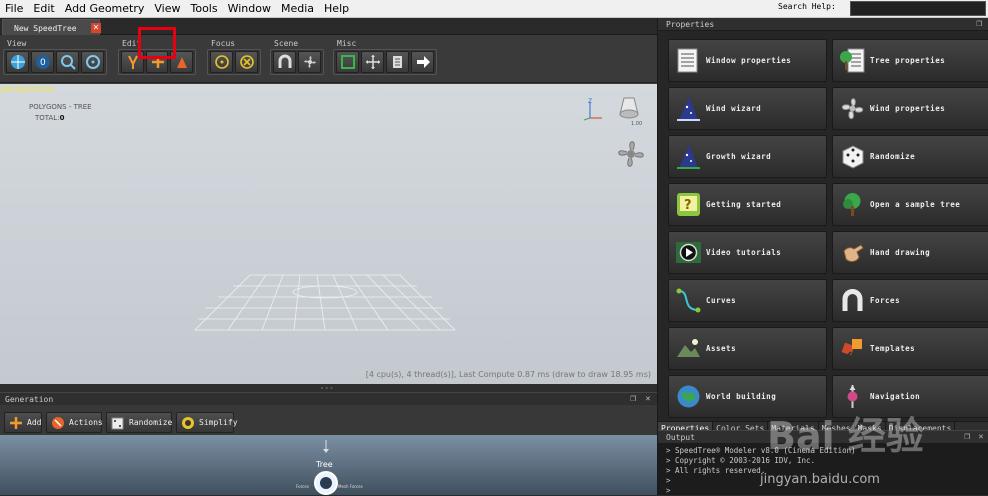 This screenshot has height=496, width=988. What do you see at coordinates (139, 422) in the screenshot?
I see `randomize-button: Randomize` at bounding box center [139, 422].